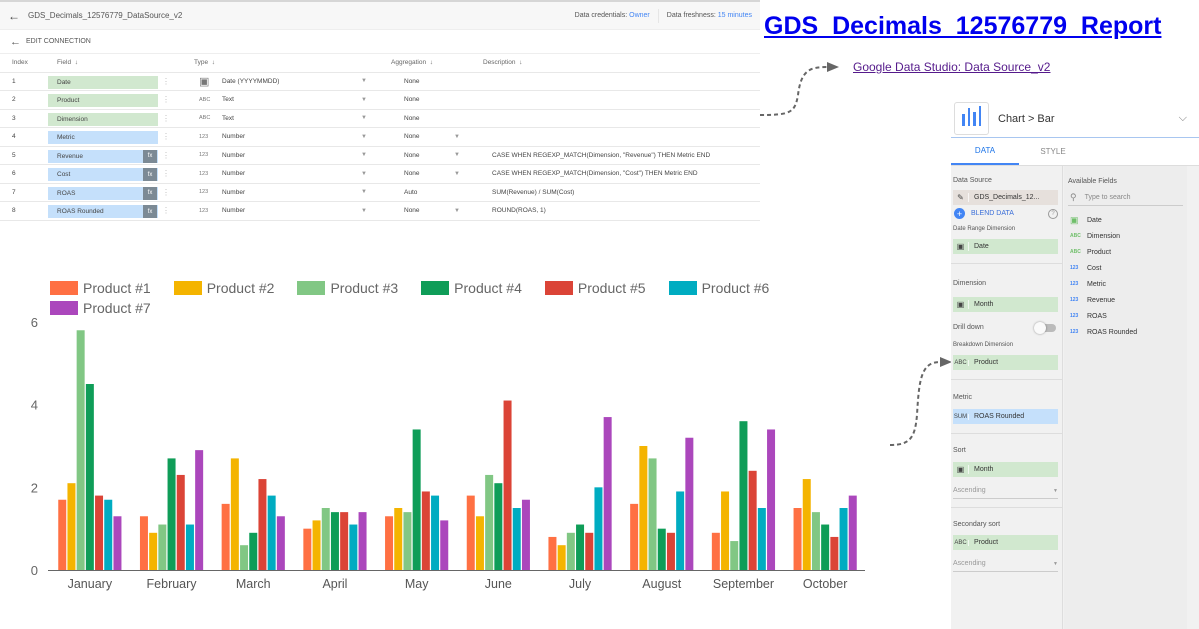  Describe the element at coordinates (100, 288) in the screenshot. I see `legend-item: Product #1` at that location.